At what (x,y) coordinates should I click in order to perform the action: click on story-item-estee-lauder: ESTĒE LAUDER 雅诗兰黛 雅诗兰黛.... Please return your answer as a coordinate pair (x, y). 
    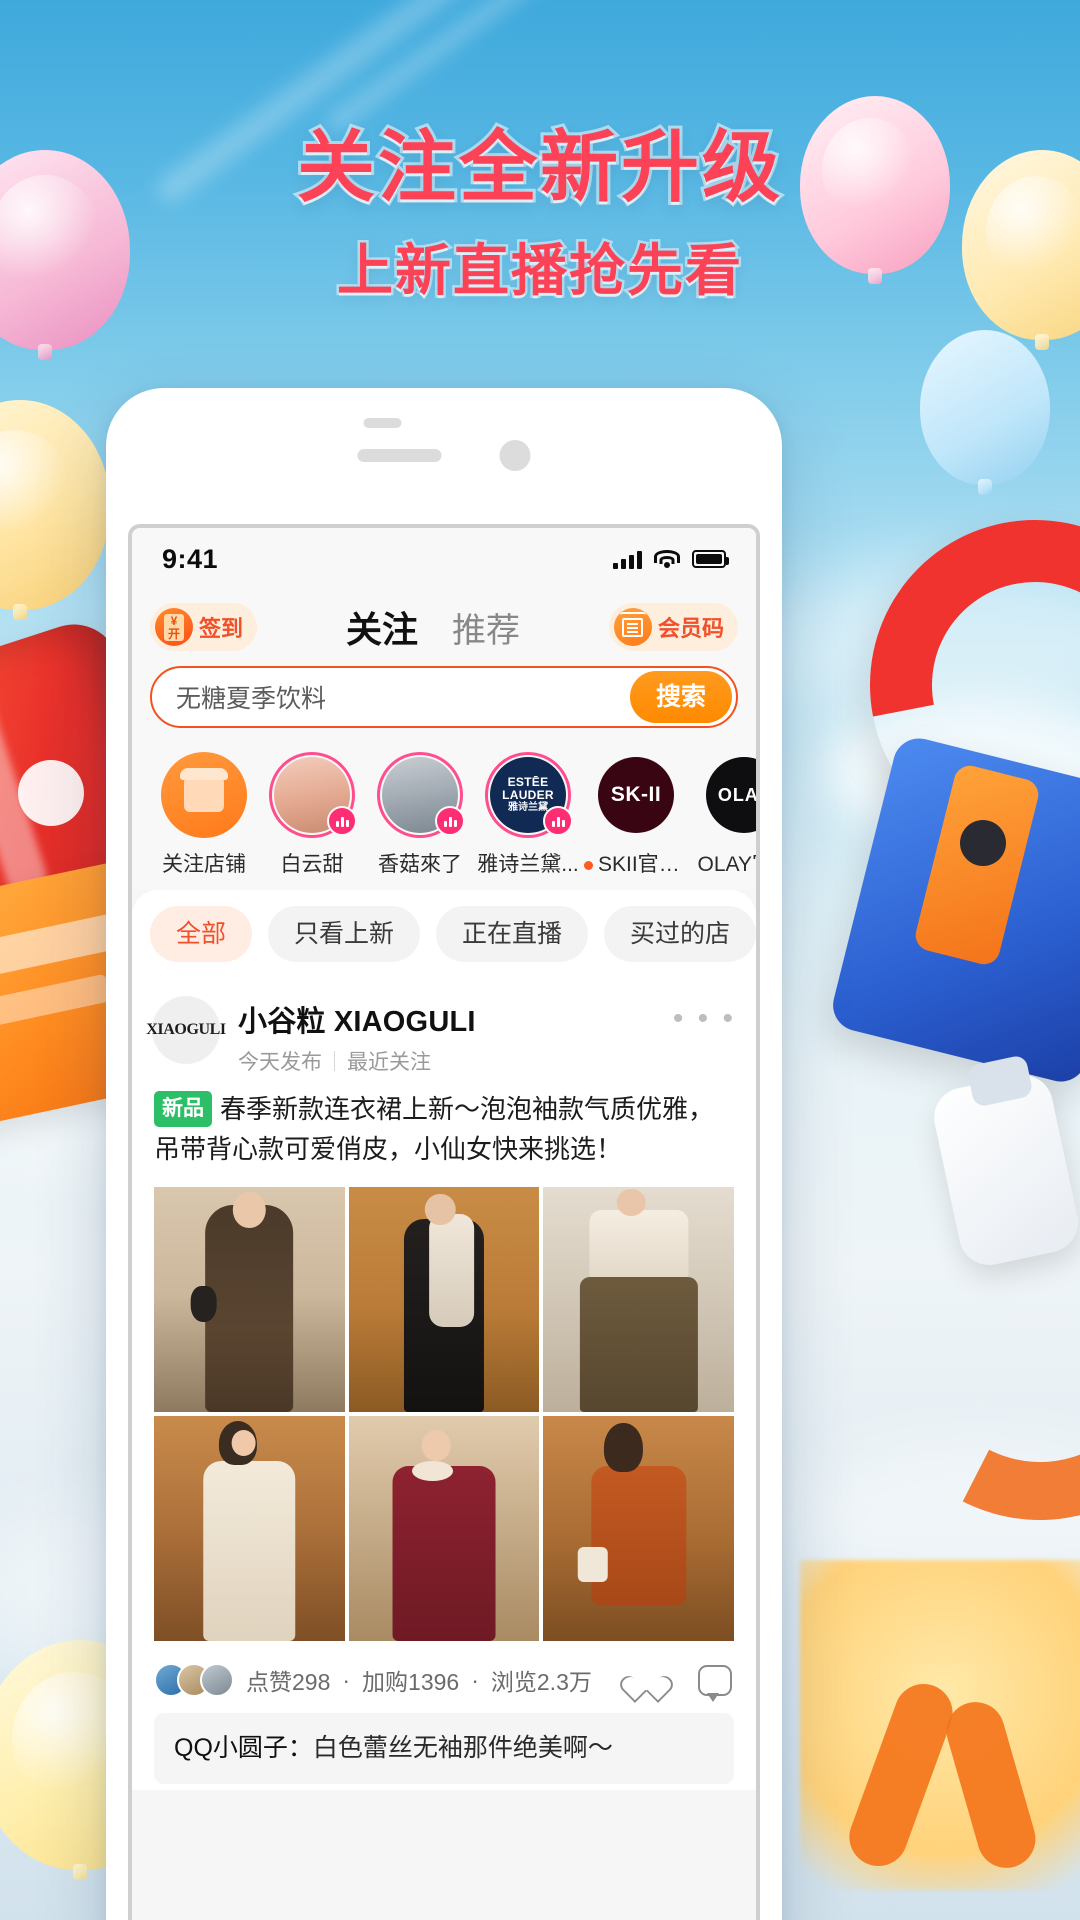
    Looking at the image, I should click on (528, 815).